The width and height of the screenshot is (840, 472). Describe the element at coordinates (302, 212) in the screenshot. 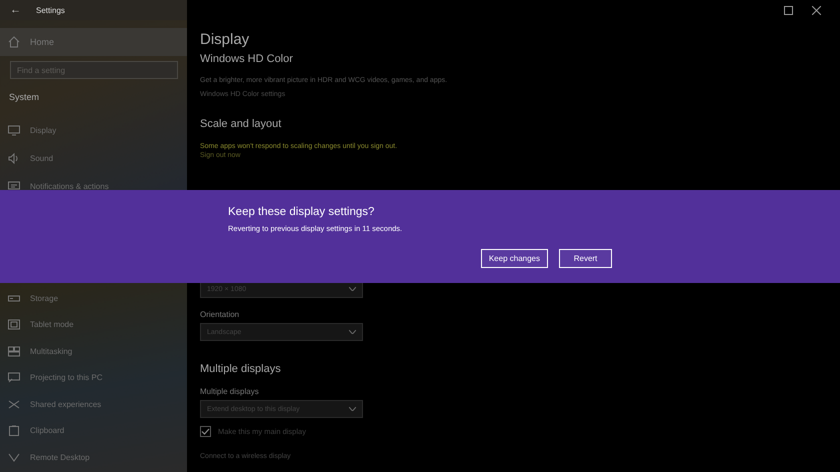

I see `dialog-title: Keep these display settings?` at that location.